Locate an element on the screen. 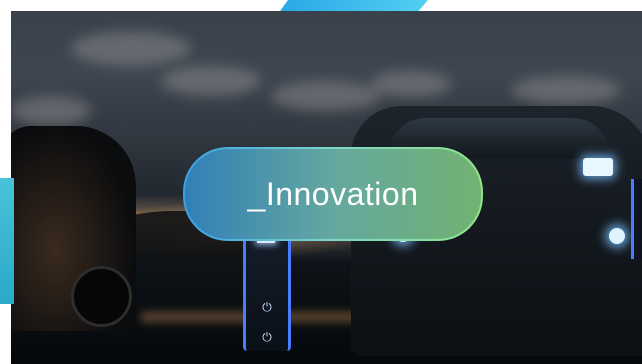  headline-pill: _Innovation is located at coordinates (333, 194).